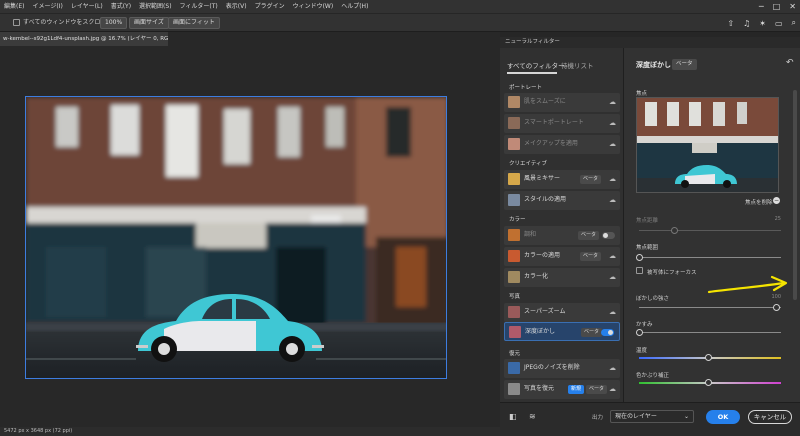 The image size is (800, 436). I want to click on scroll-all-checkbox, so click(16, 22).